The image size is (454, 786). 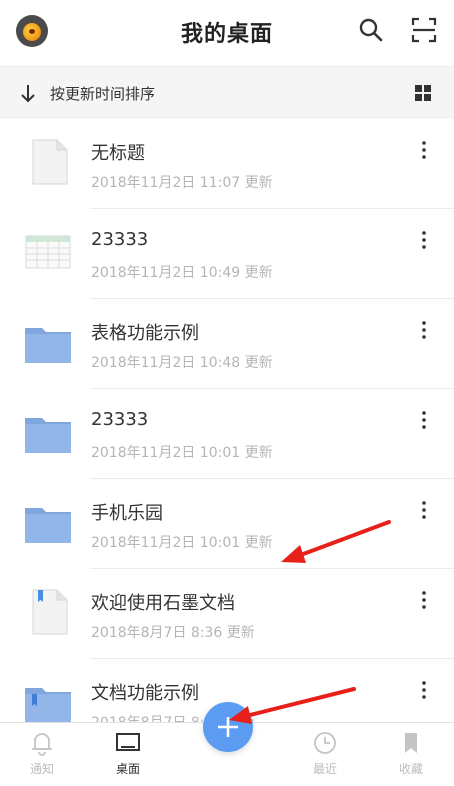 I want to click on sort-label: 按更新时间排序, so click(x=103, y=94).